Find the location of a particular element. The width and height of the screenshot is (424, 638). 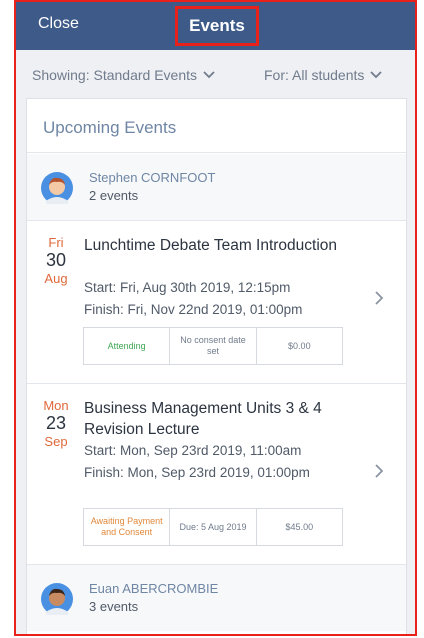

event-date: Mon 23 Sep is located at coordinates (56, 423).